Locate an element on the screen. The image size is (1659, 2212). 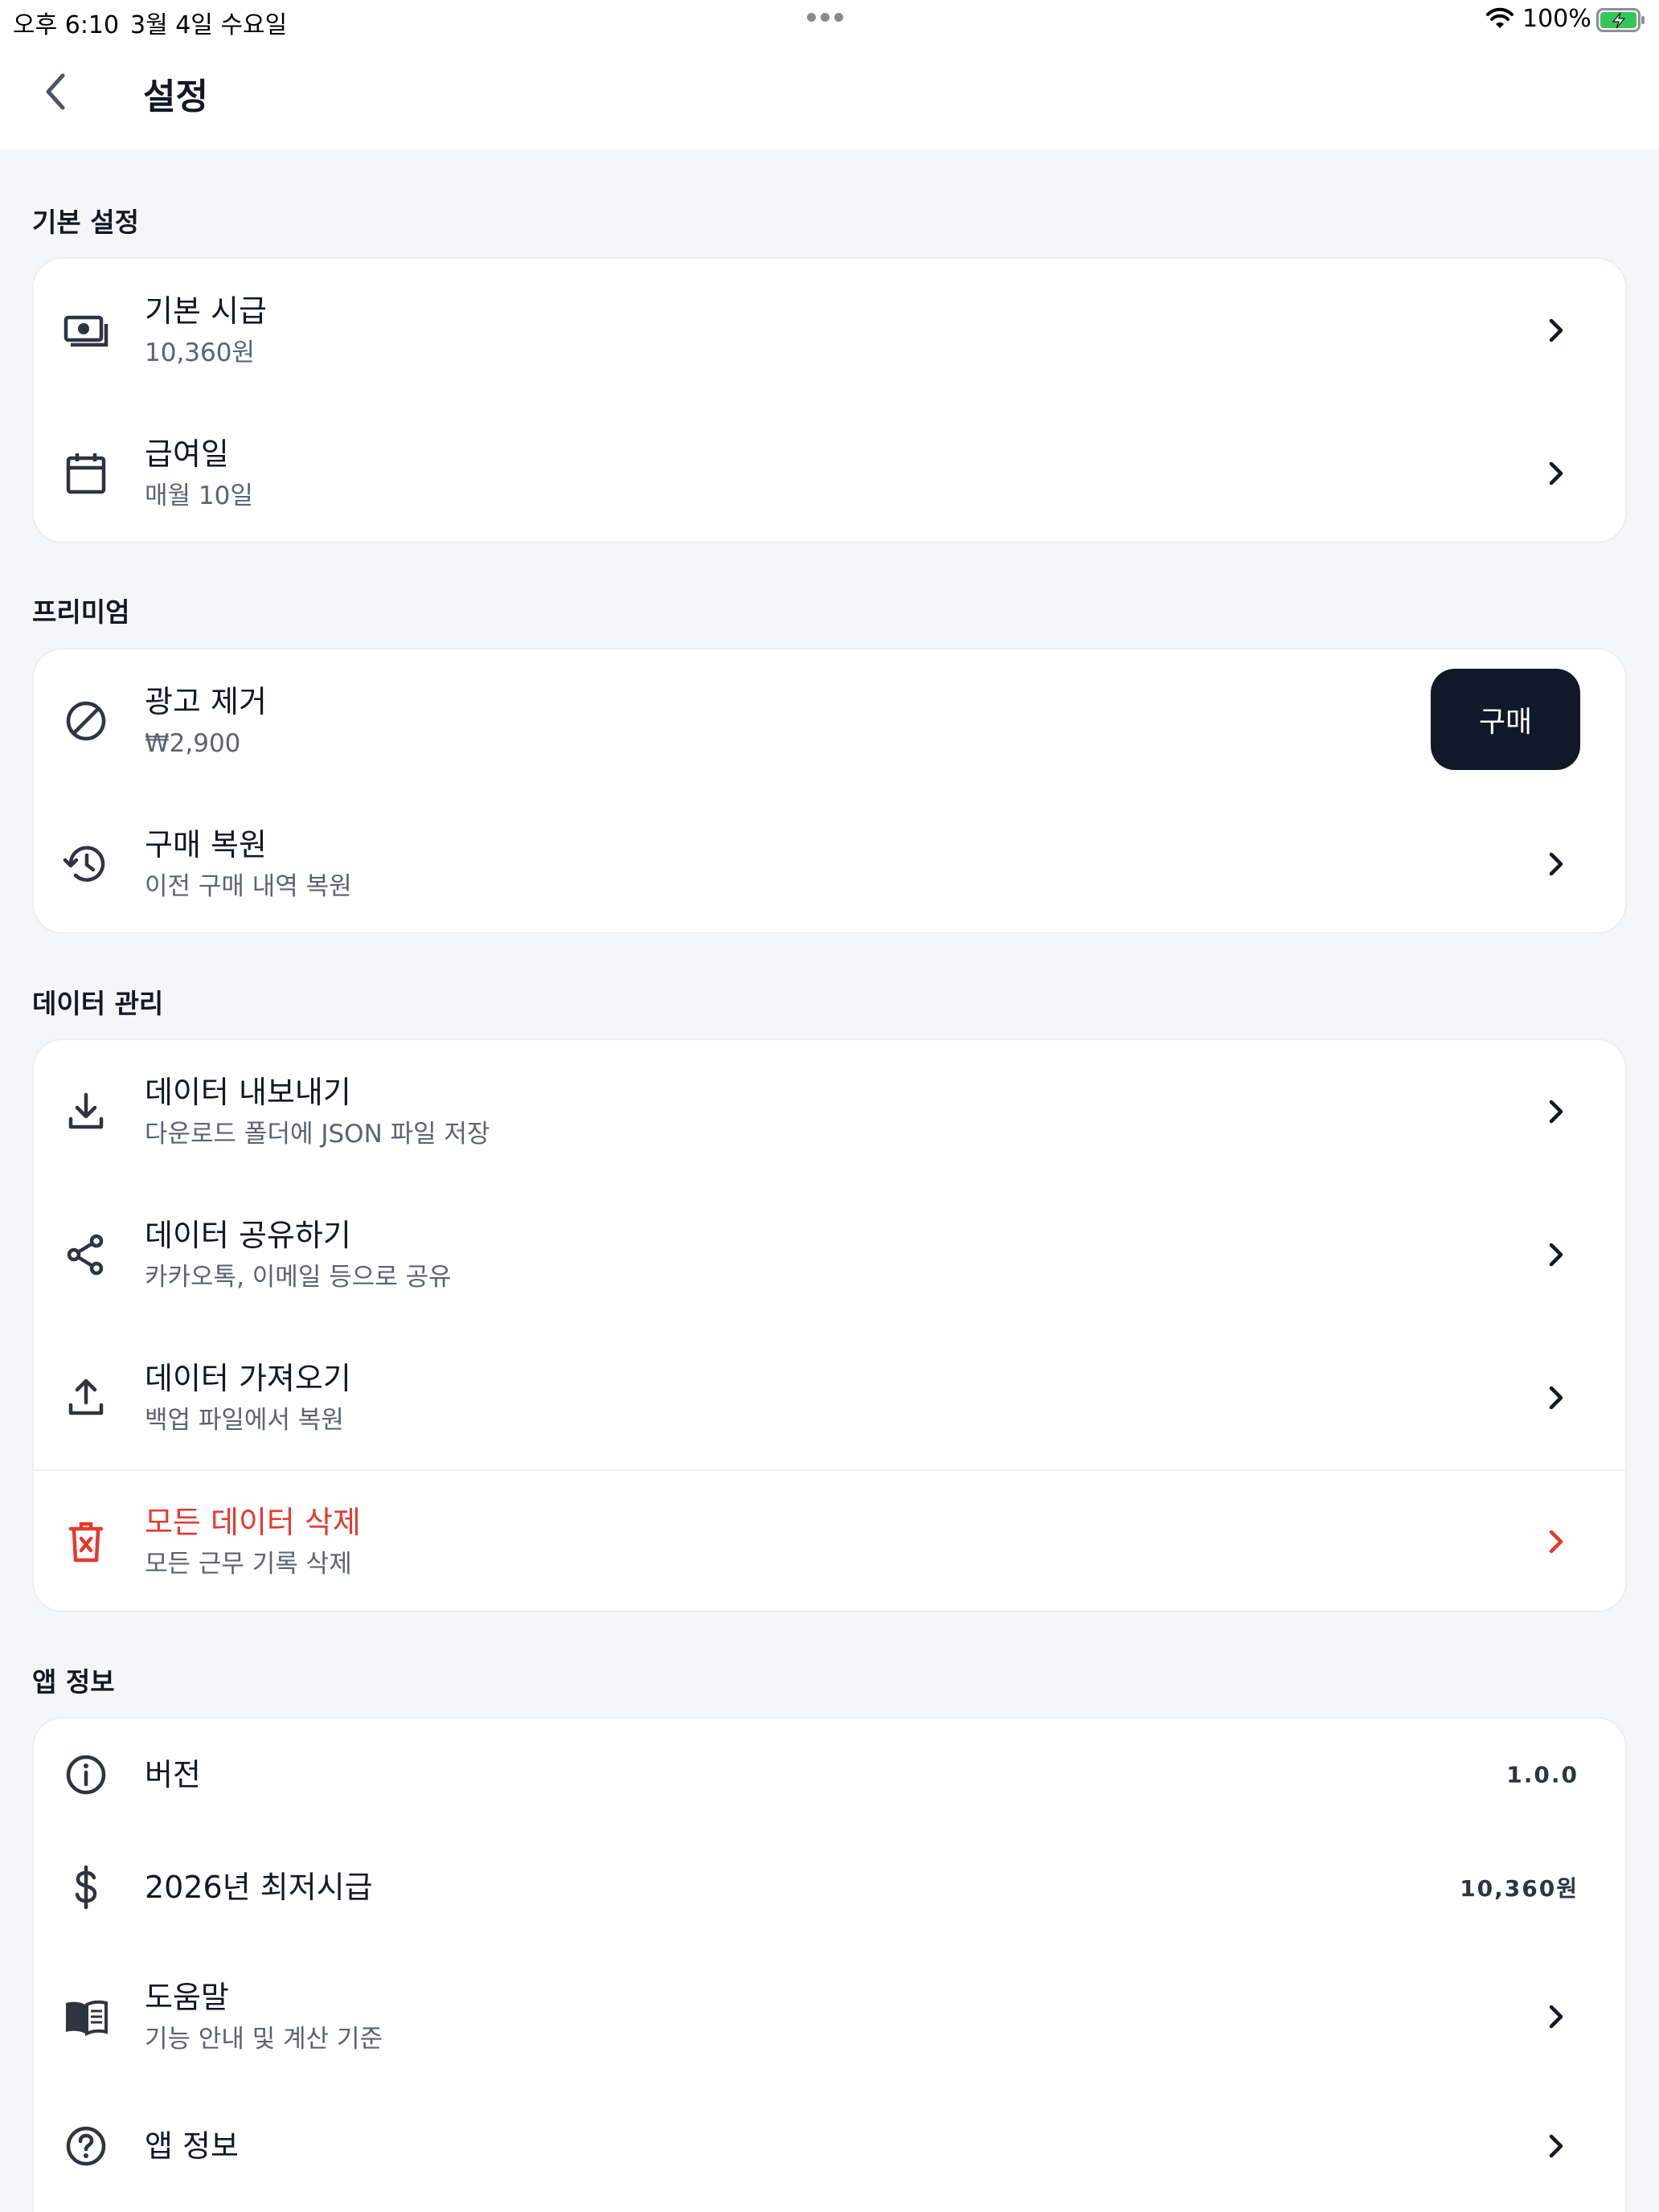
row-subtitle: 다운로드 폴더에 JSON 파일 저장 is located at coordinates (317, 1134).